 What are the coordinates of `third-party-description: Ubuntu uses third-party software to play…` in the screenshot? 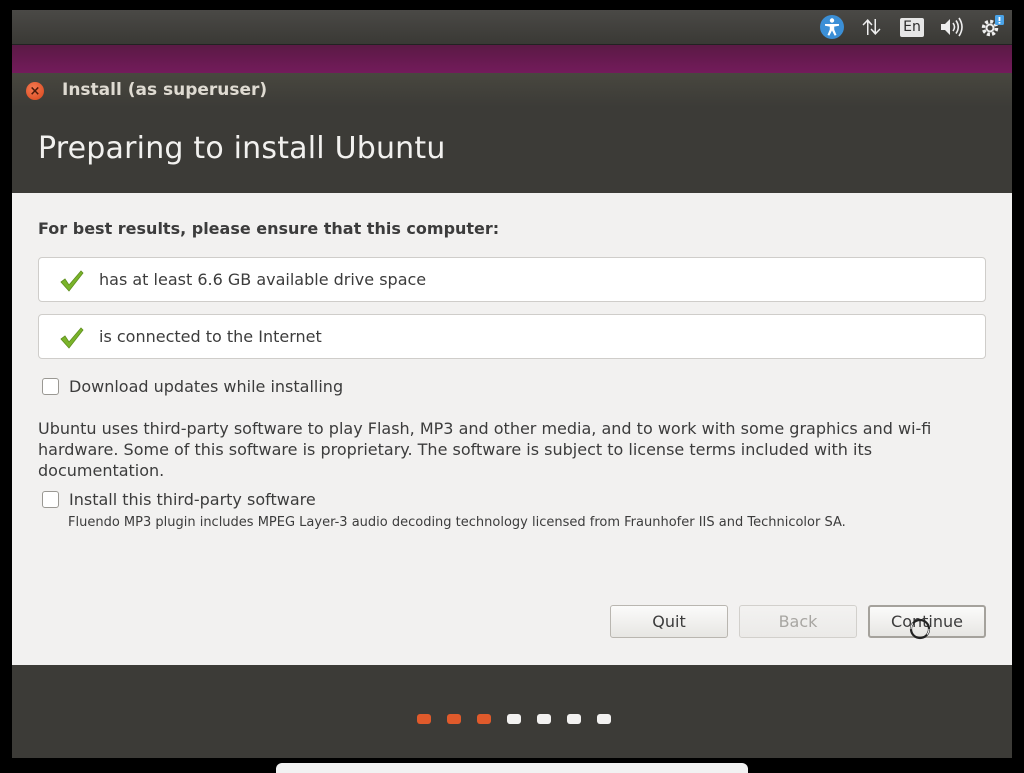 It's located at (485, 449).